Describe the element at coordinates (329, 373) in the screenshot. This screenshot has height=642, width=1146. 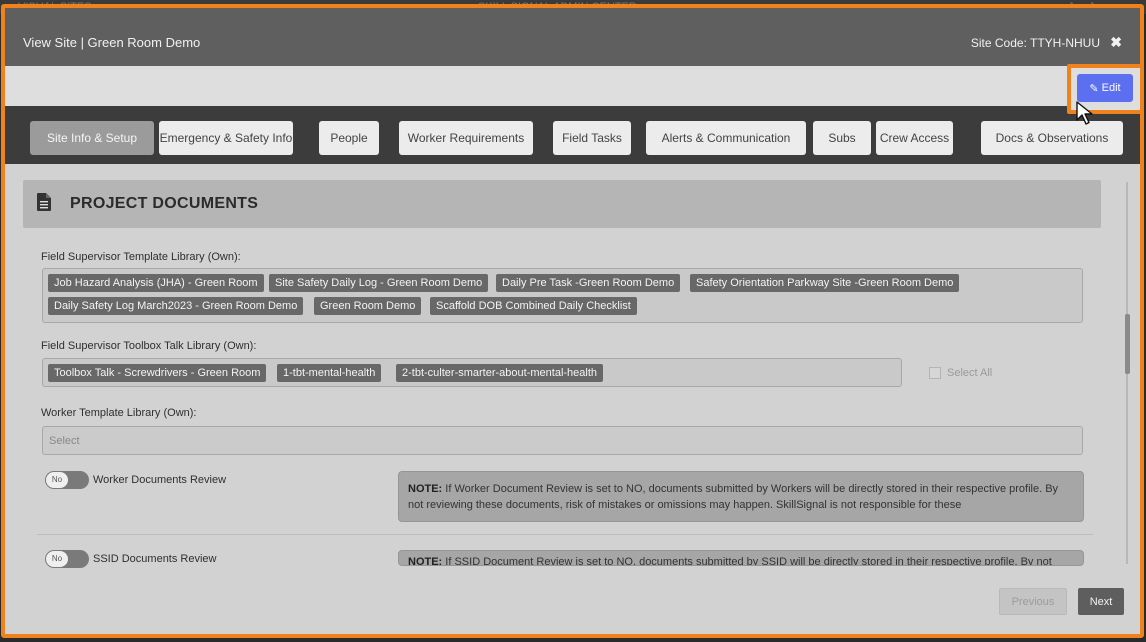
I see `chip-fs-toolbox: 1-tbt-mental-health` at that location.